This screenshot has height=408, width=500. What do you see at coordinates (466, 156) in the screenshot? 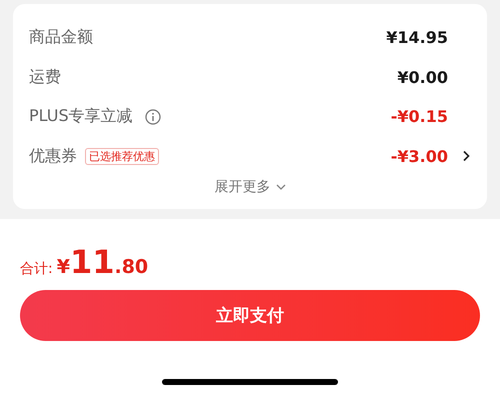
I see `chevron-right-icon` at bounding box center [466, 156].